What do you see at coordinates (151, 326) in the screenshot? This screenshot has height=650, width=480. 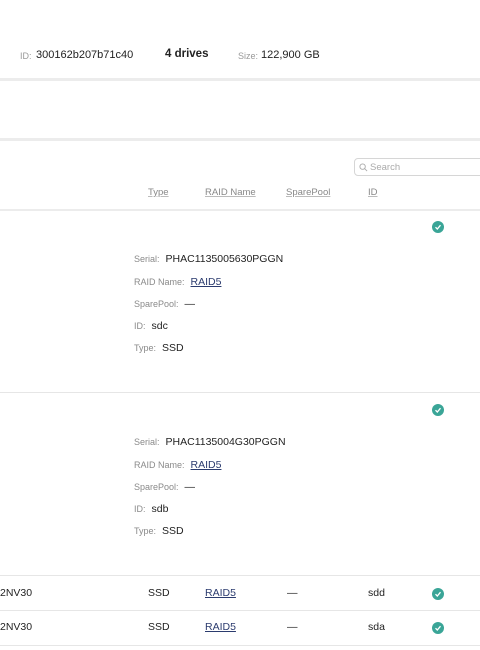 I see `detail-id: ID: sdc` at bounding box center [151, 326].